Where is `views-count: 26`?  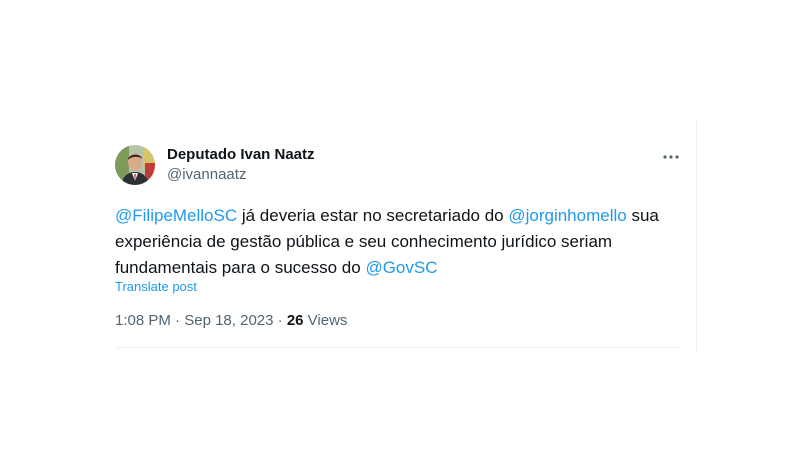 views-count: 26 is located at coordinates (295, 320).